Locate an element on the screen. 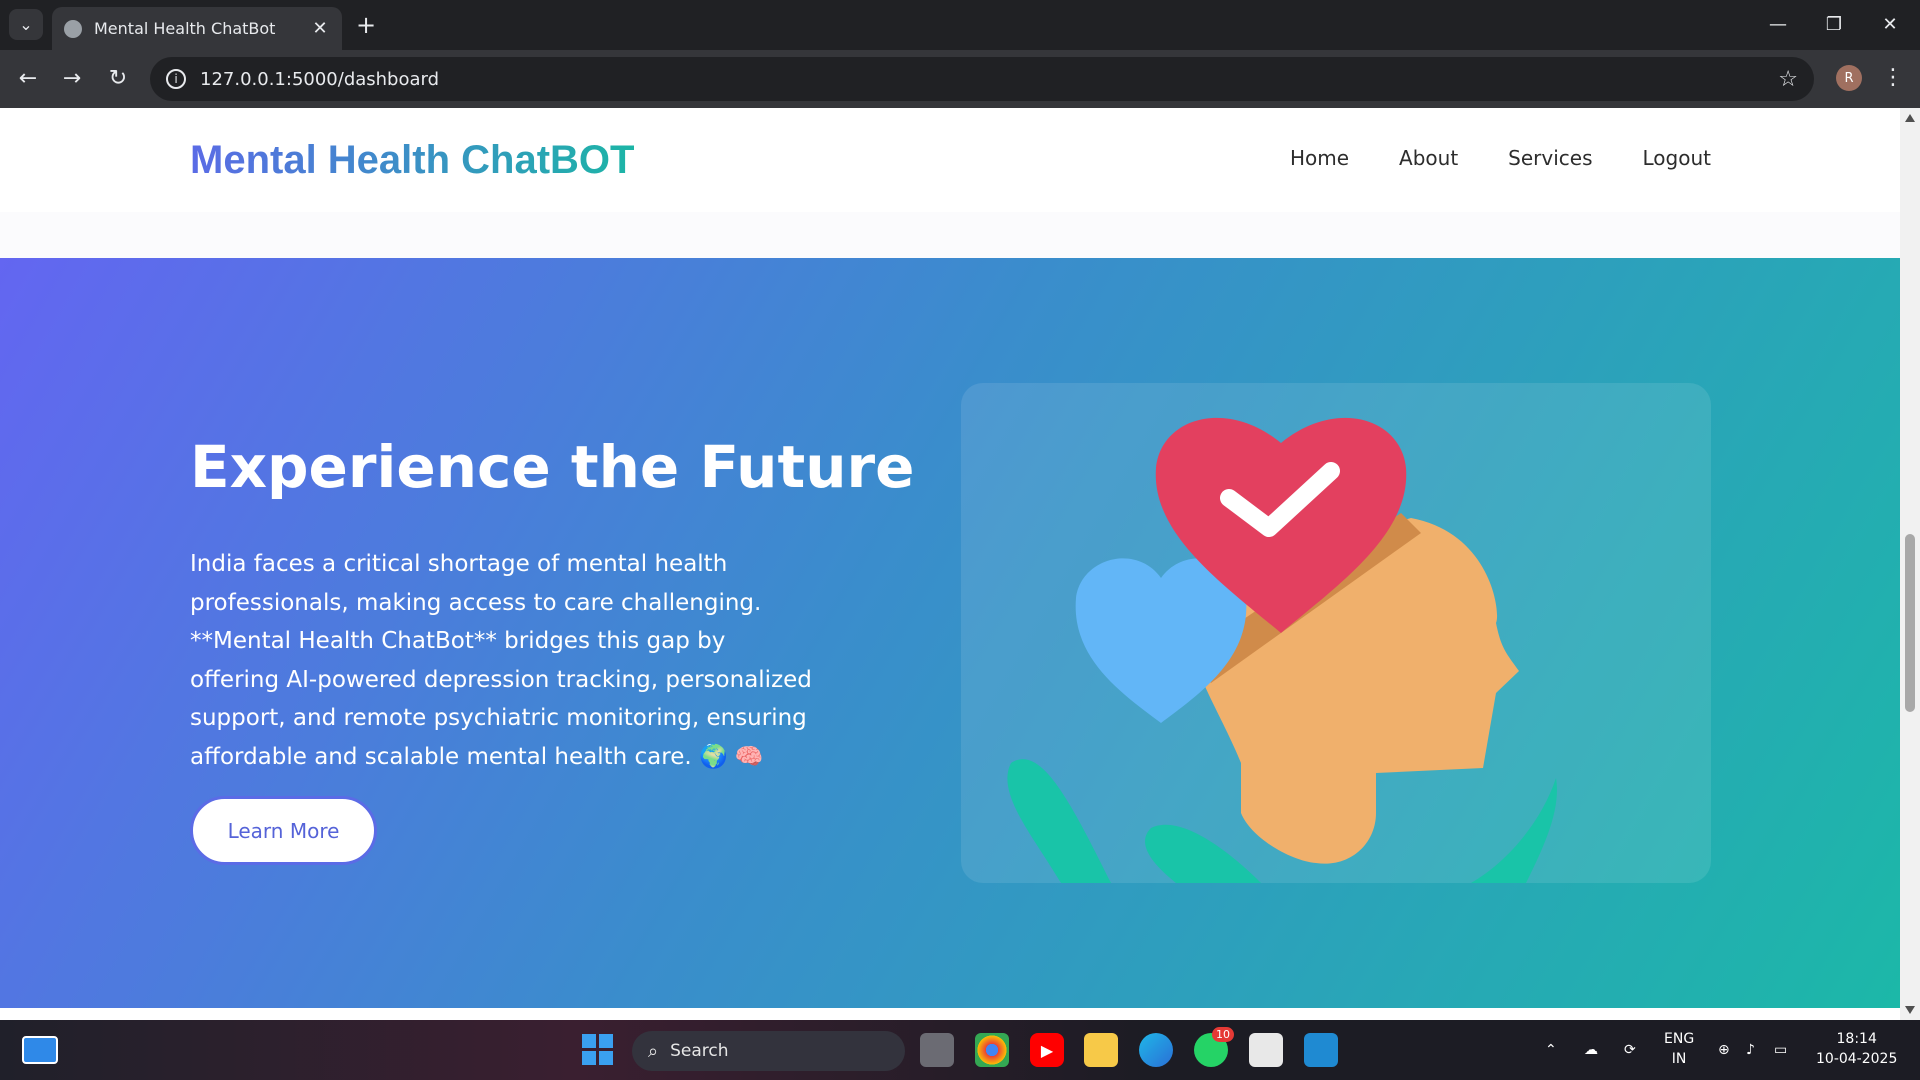  browser-titlebar: ⌄ Mental Health ChatBot ✕ + — ❐ ✕ is located at coordinates (960, 25).